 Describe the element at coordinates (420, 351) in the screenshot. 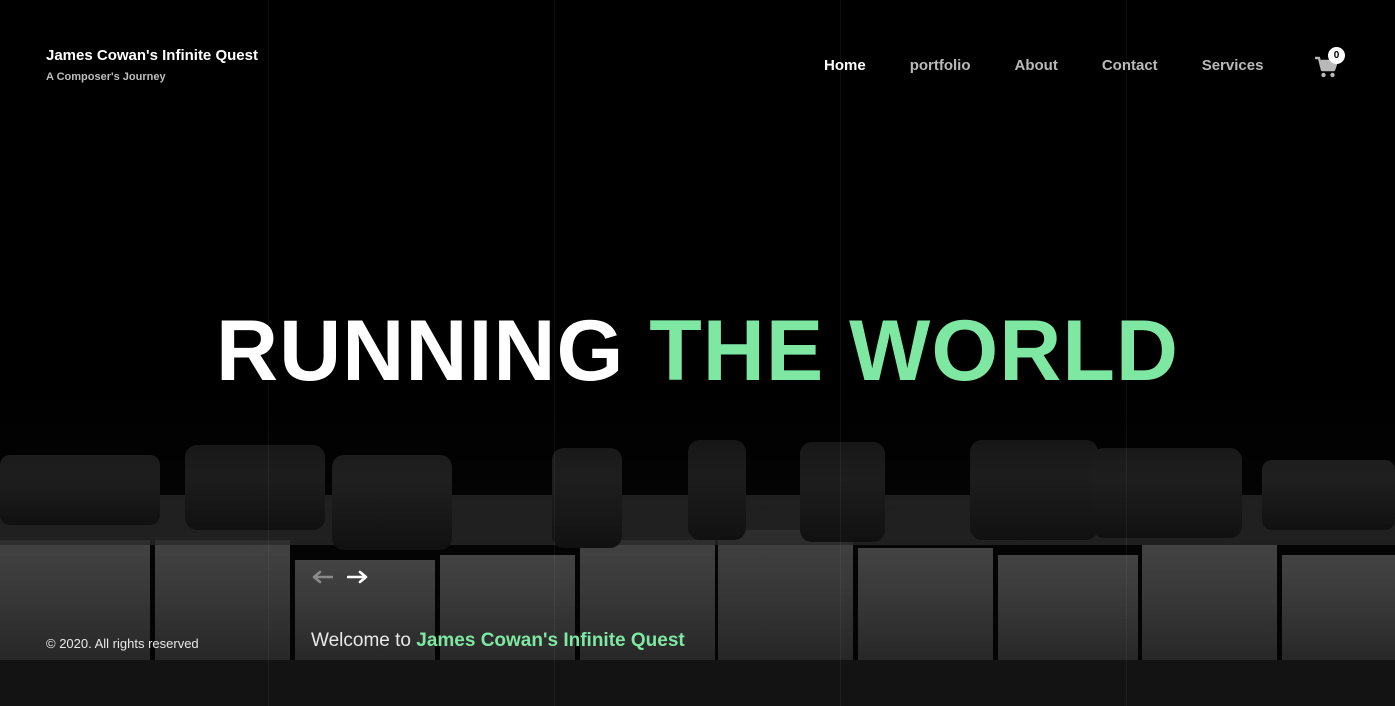

I see `hero-headline-main: RUNNING` at that location.